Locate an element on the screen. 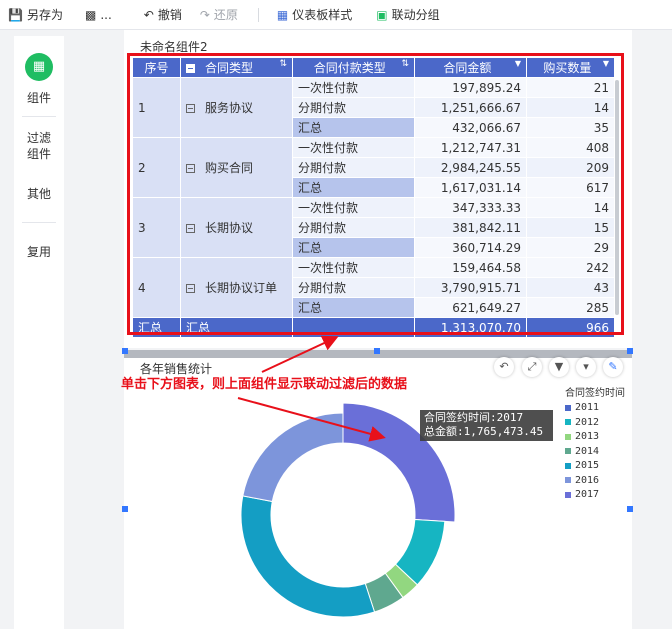 Image resolution: width=672 pixels, height=629 pixels. save-as-label: 另存为 is located at coordinates (44, 15).